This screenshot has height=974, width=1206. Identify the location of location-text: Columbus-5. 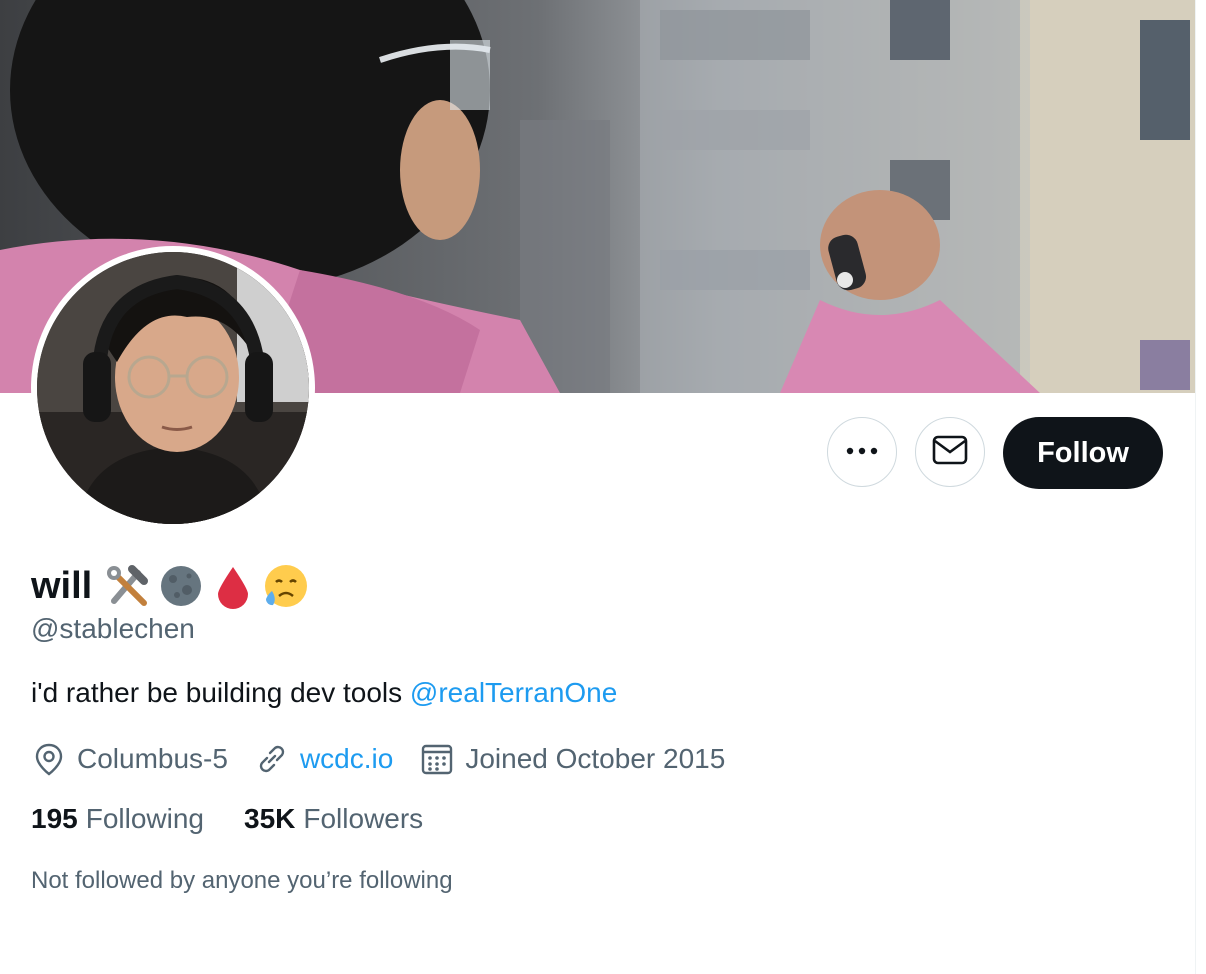
(152, 758).